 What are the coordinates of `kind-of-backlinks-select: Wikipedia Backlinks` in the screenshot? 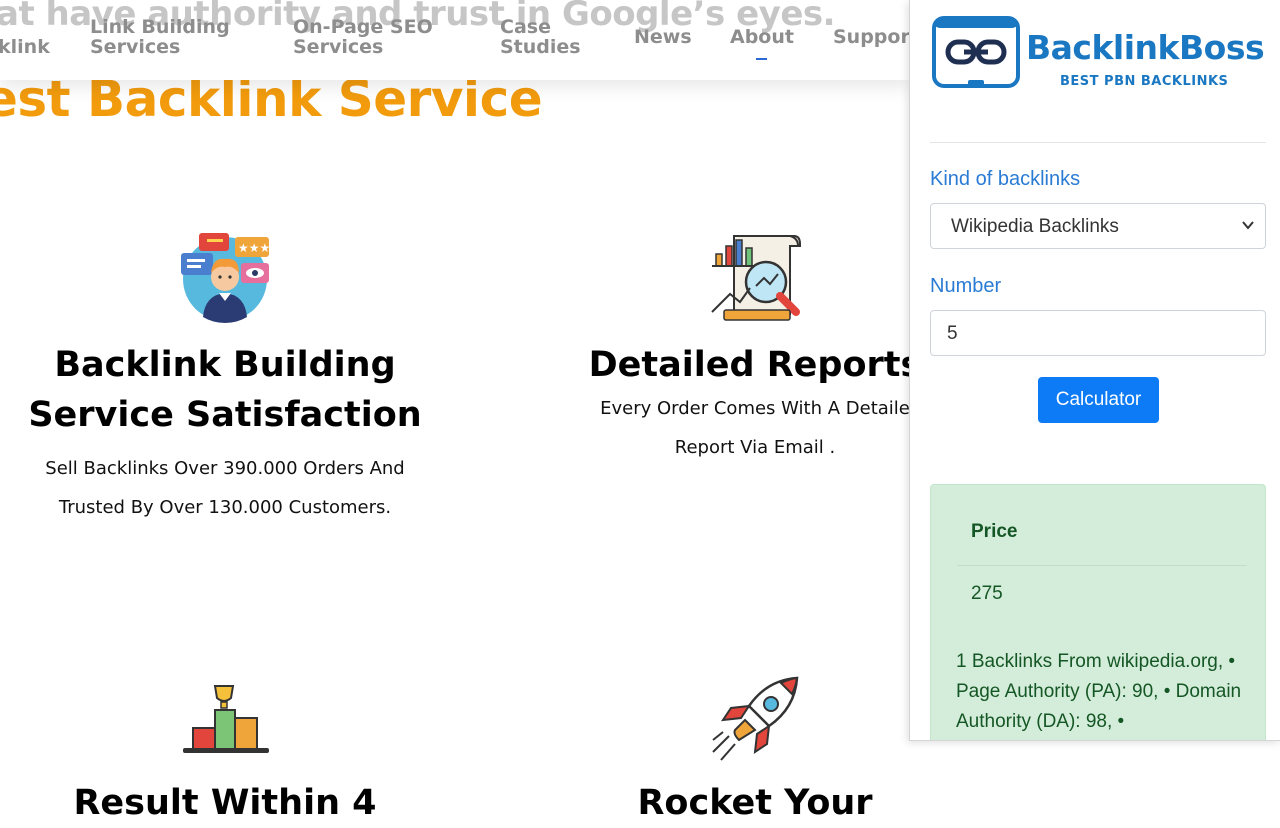 It's located at (1098, 226).